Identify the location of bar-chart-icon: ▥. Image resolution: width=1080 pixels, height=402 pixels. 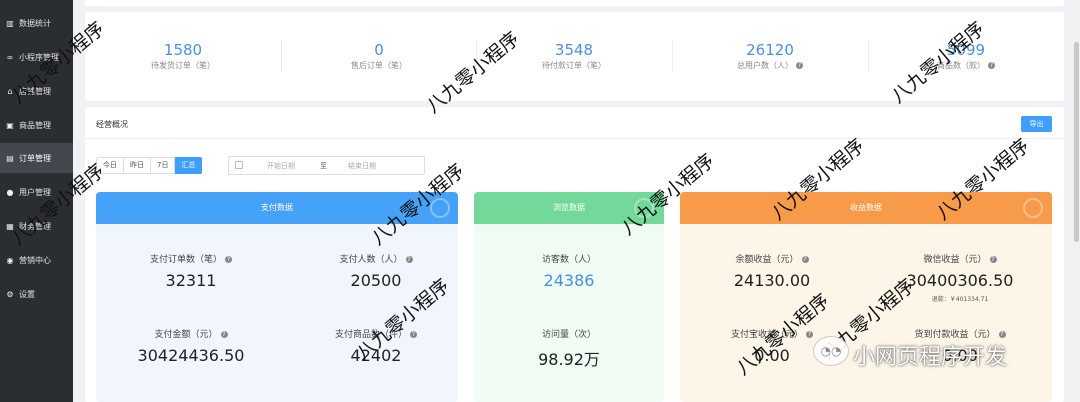
(10, 23).